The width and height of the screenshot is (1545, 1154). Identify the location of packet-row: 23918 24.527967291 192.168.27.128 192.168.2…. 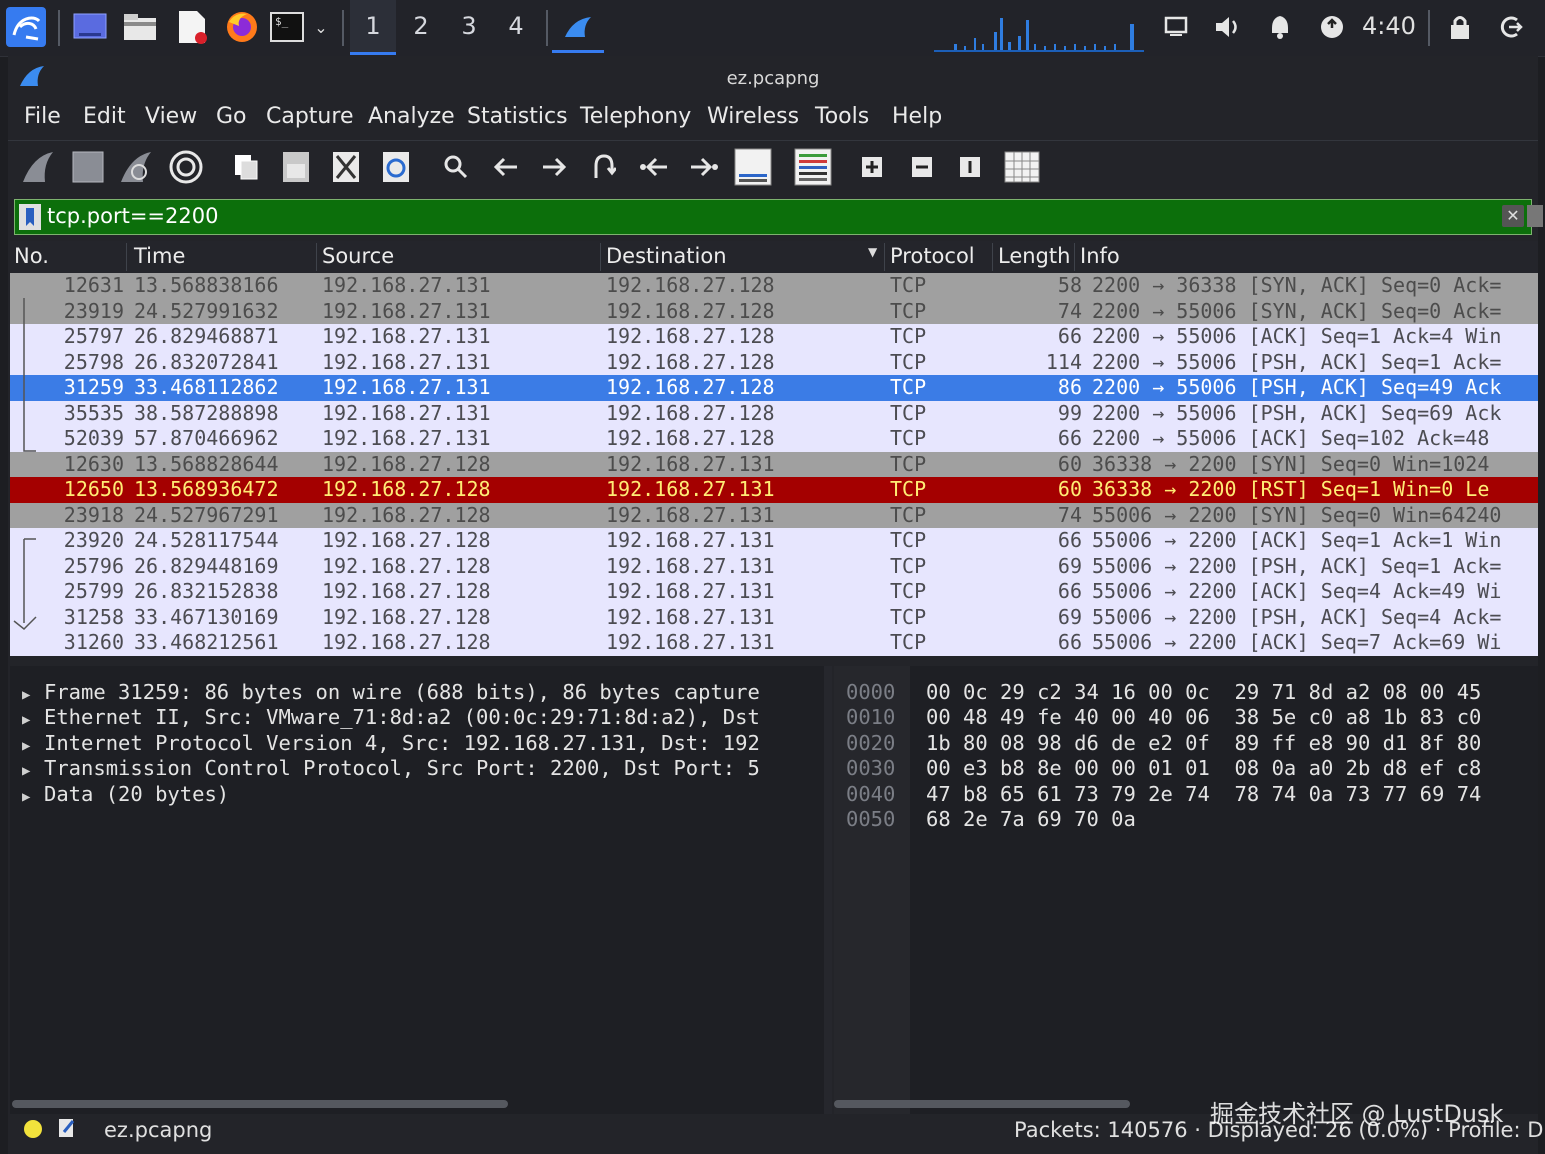
(774, 515).